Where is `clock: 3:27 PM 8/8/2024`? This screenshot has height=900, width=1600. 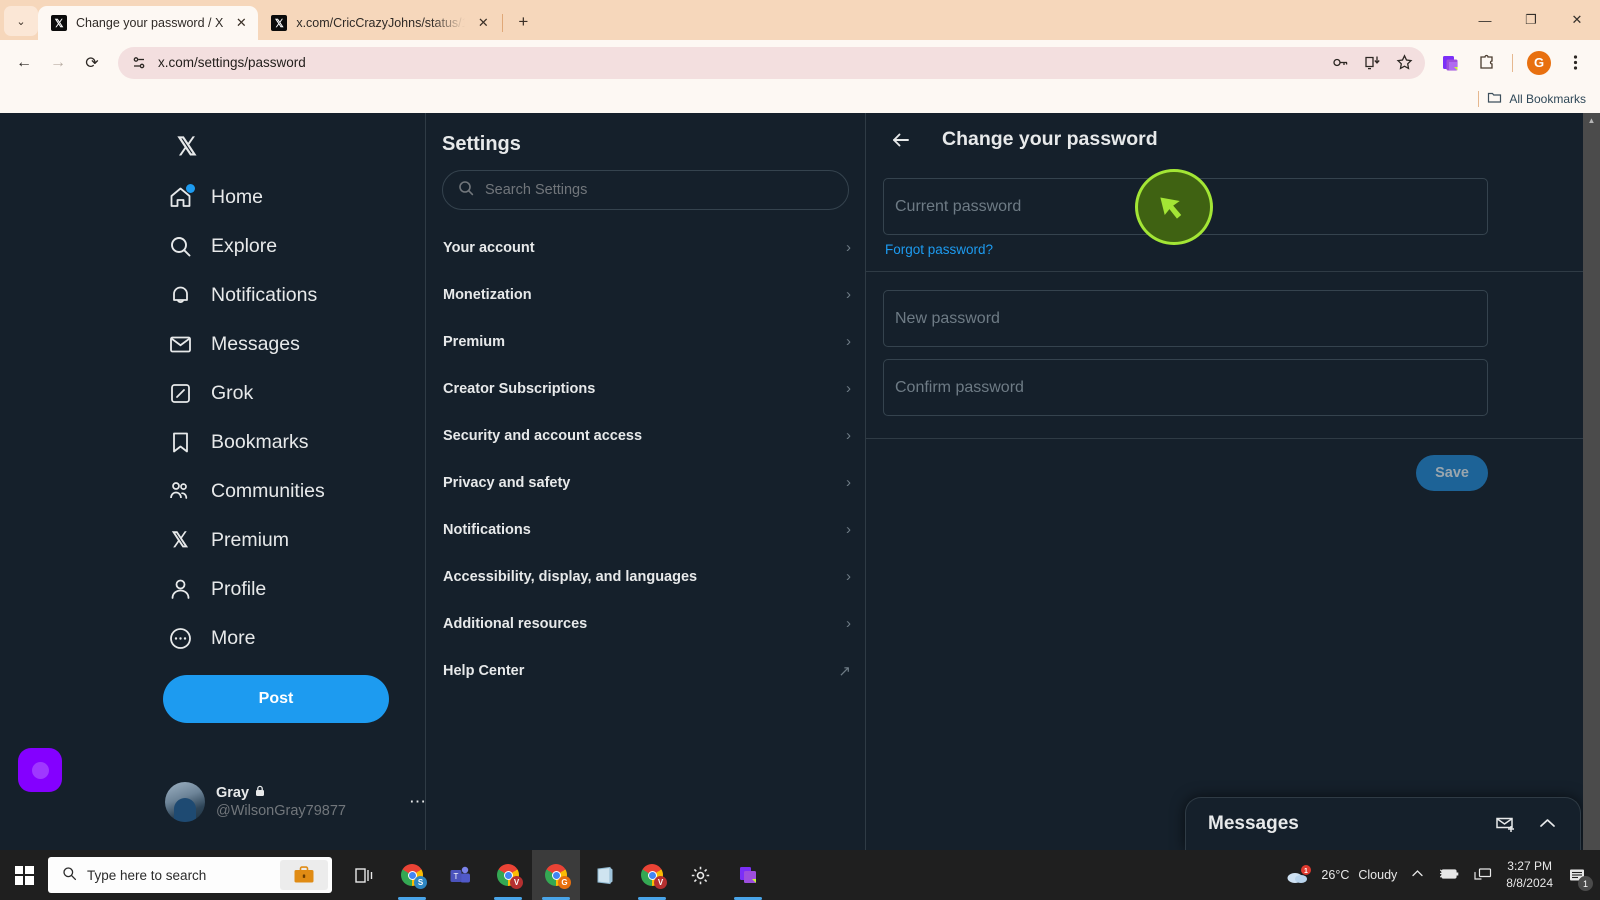 clock: 3:27 PM 8/8/2024 is located at coordinates (1529, 874).